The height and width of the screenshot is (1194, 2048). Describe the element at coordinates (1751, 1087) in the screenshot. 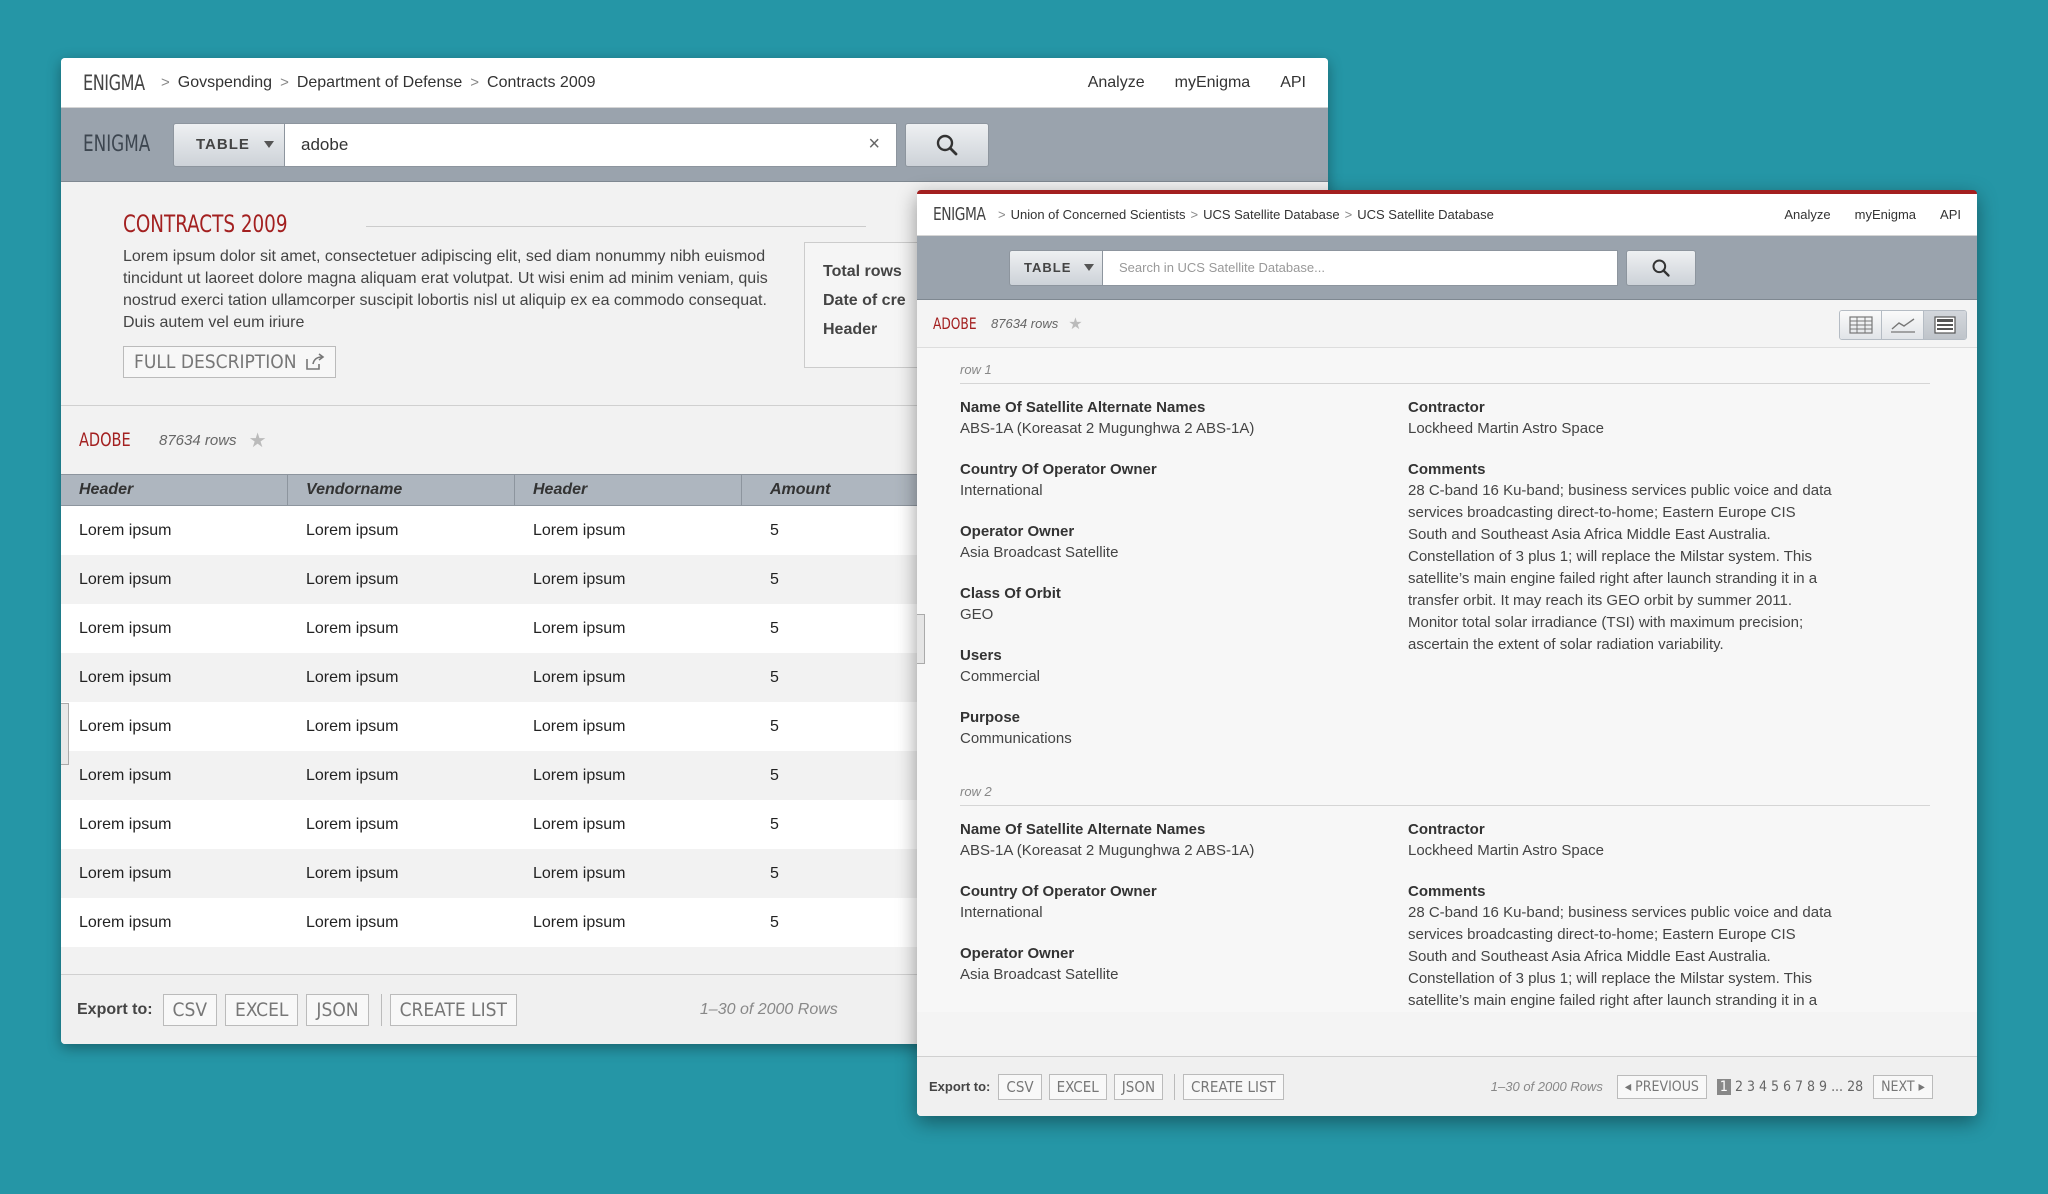

I see `page-number: 3` at that location.